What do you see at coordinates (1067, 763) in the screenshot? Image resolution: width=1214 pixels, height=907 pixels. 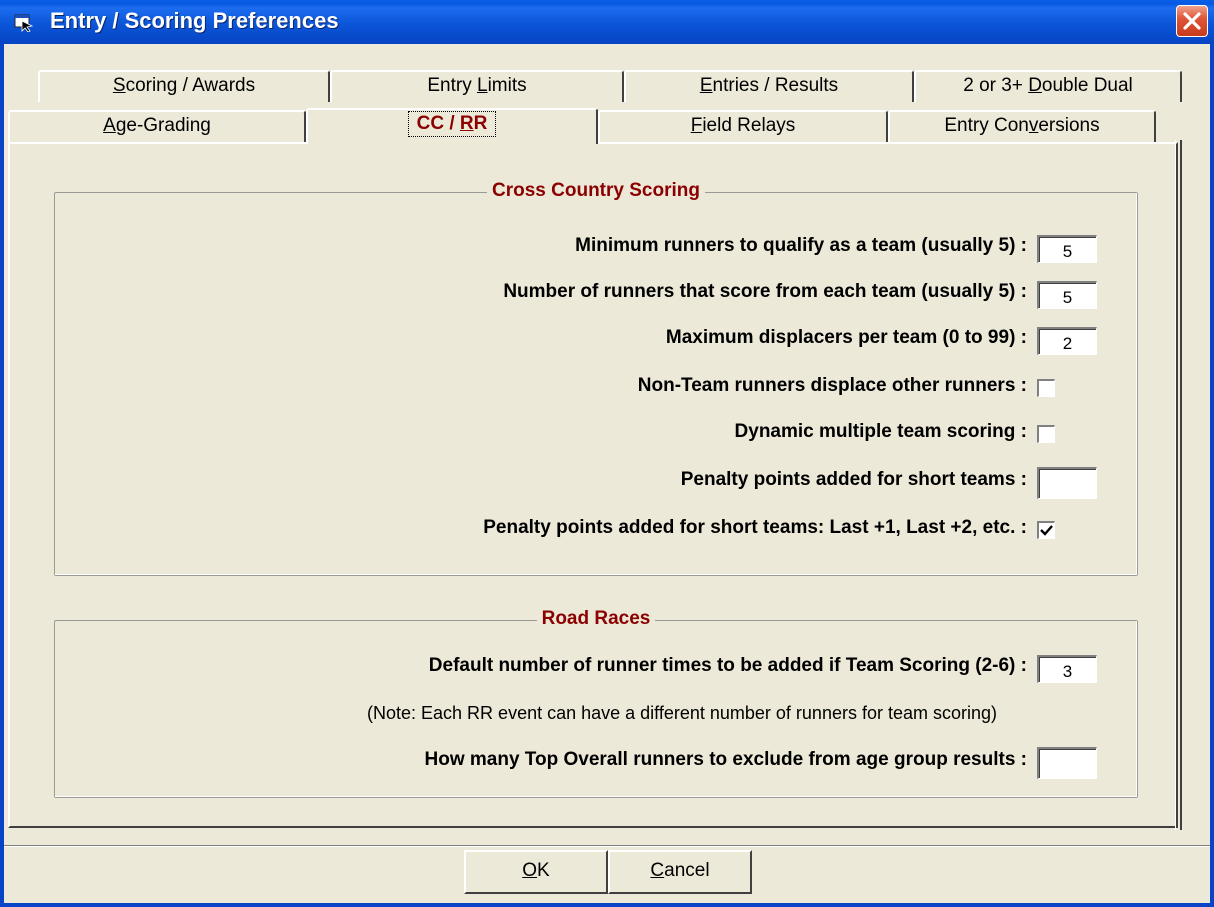 I see `exclude-top-input` at bounding box center [1067, 763].